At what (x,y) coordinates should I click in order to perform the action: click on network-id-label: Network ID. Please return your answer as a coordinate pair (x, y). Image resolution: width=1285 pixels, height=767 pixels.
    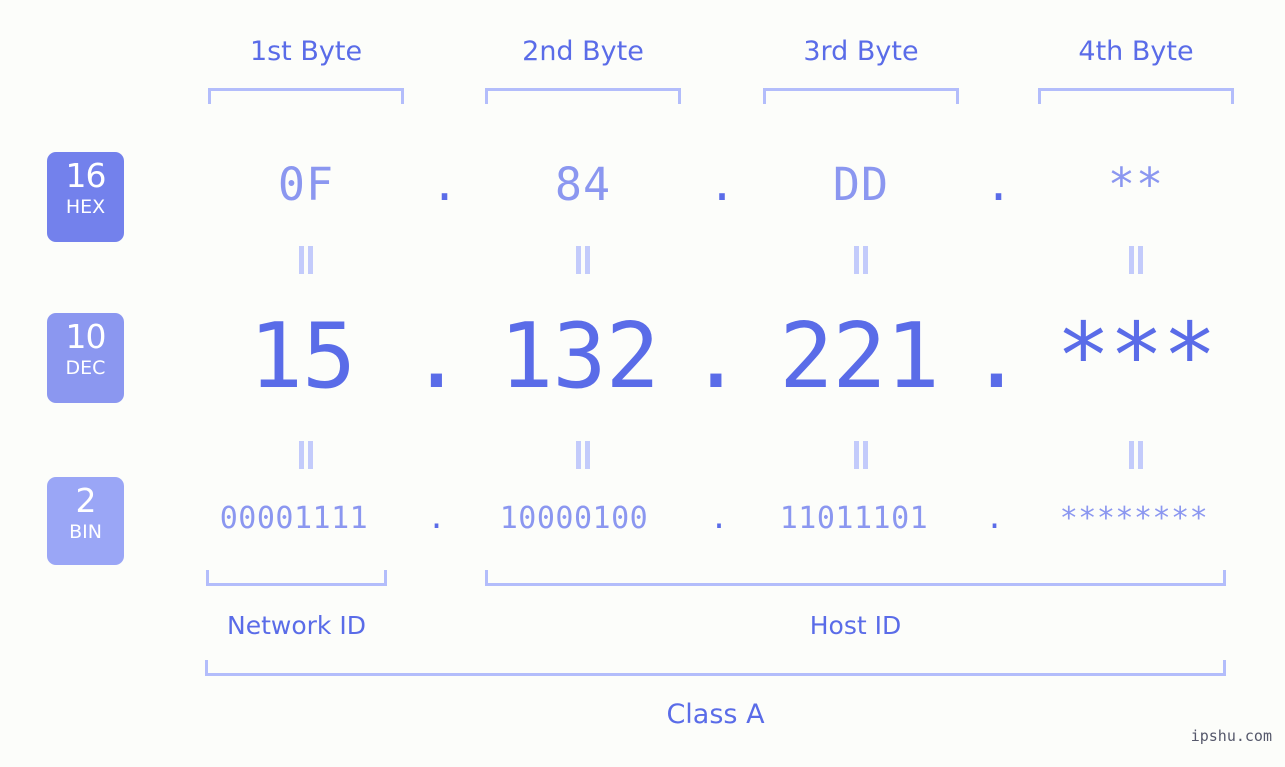
    Looking at the image, I should click on (296, 625).